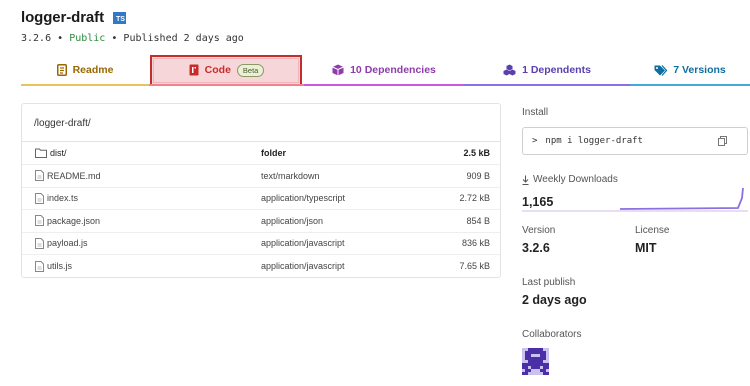  I want to click on file-size: 909 B, so click(468, 176).